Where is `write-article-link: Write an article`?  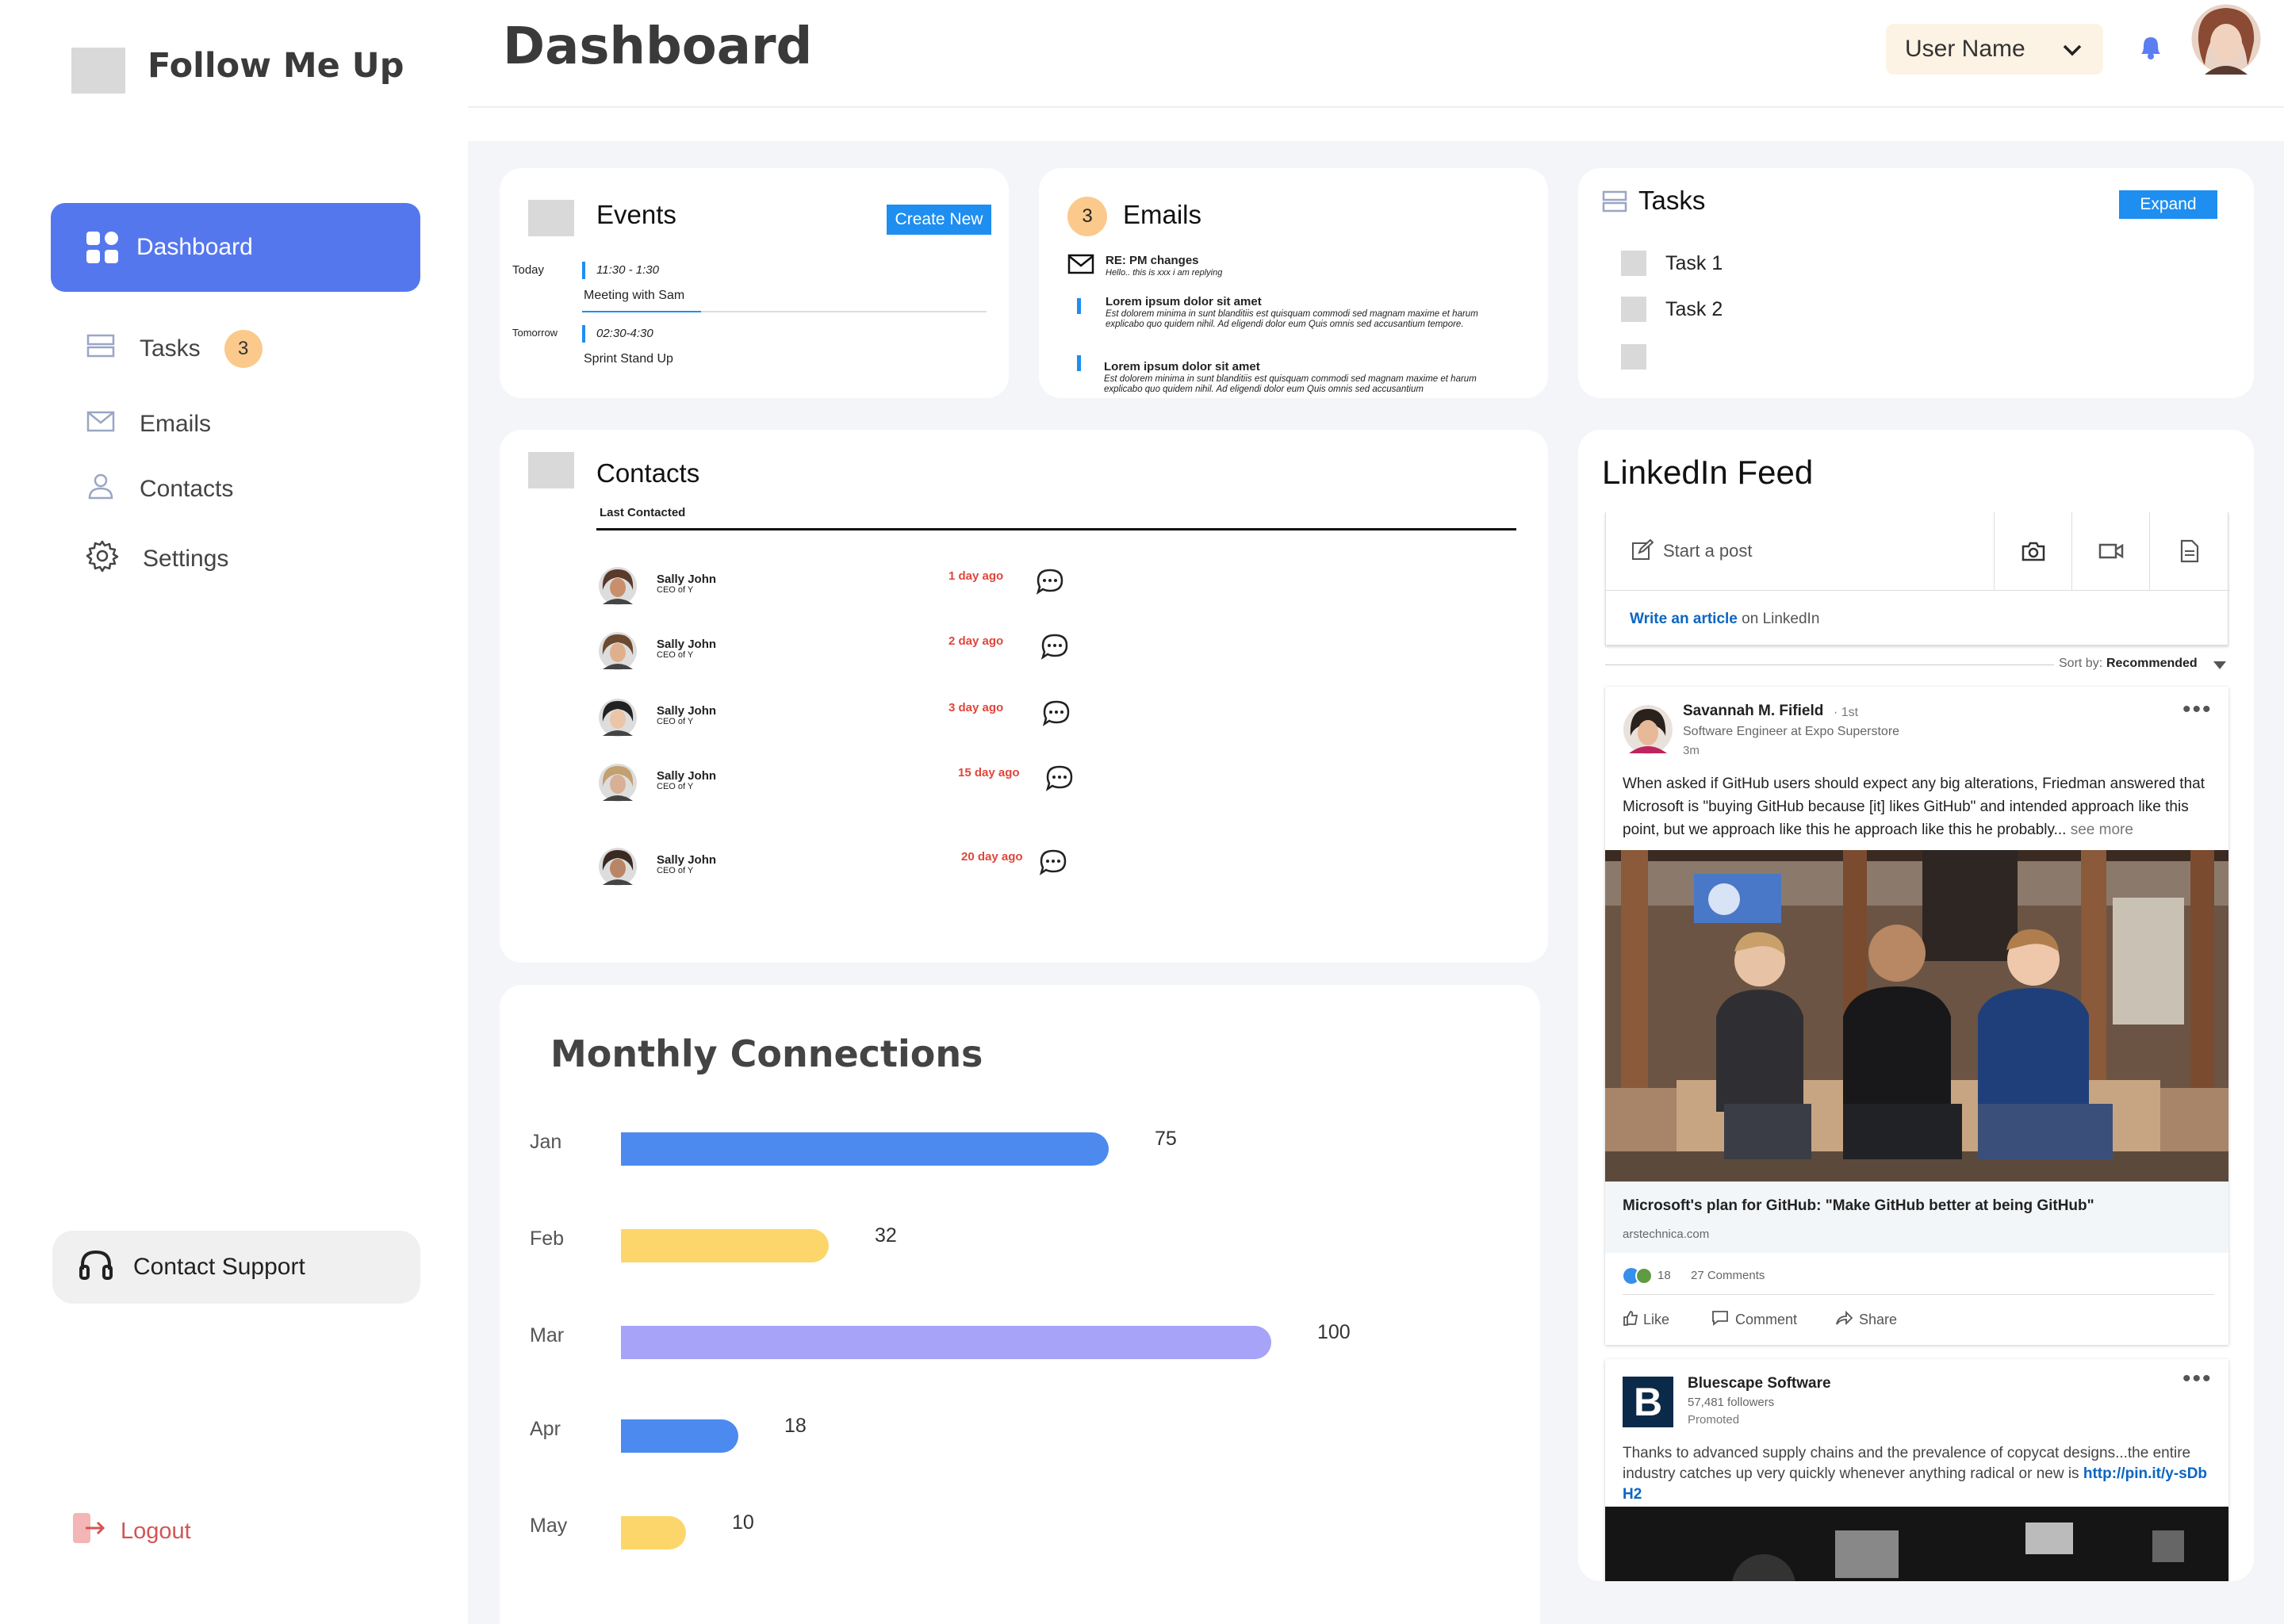 write-article-link: Write an article is located at coordinates (1684, 619).